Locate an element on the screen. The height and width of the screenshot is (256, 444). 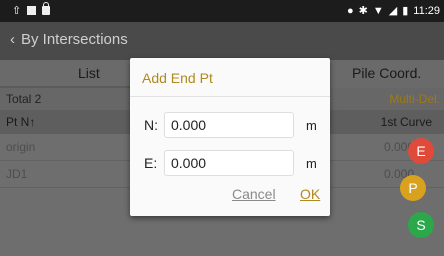
bluetooth-icon: ✱ is located at coordinates (363, 11).